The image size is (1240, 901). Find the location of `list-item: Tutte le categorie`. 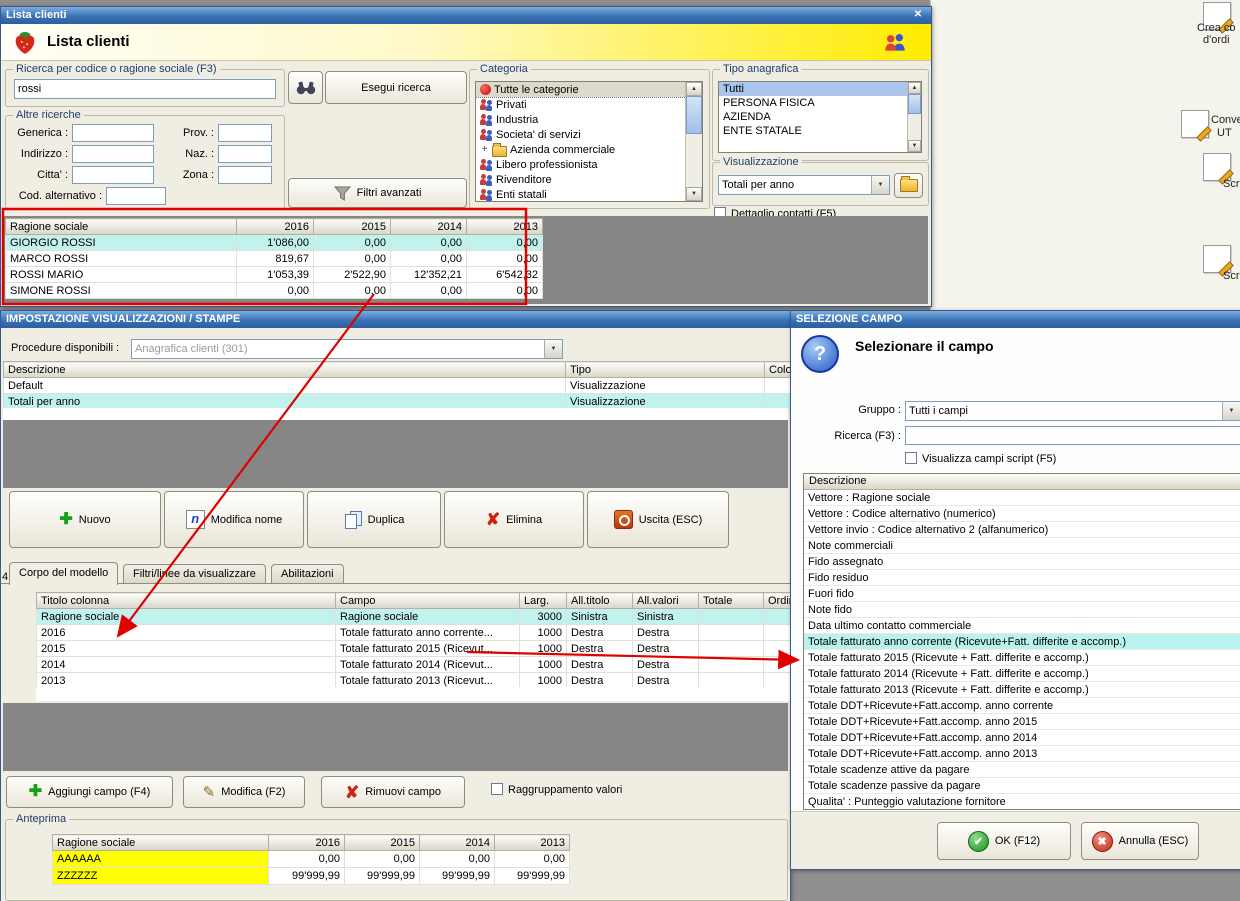

list-item: Tutte le categorie is located at coordinates (581, 90).